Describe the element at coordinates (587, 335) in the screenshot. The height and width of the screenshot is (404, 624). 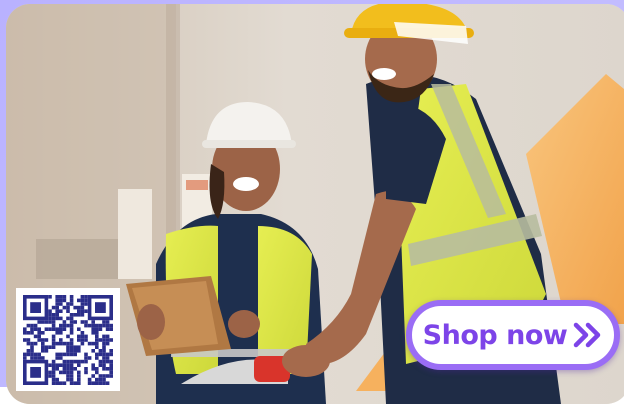
I see `double-chevron-right-icon` at that location.